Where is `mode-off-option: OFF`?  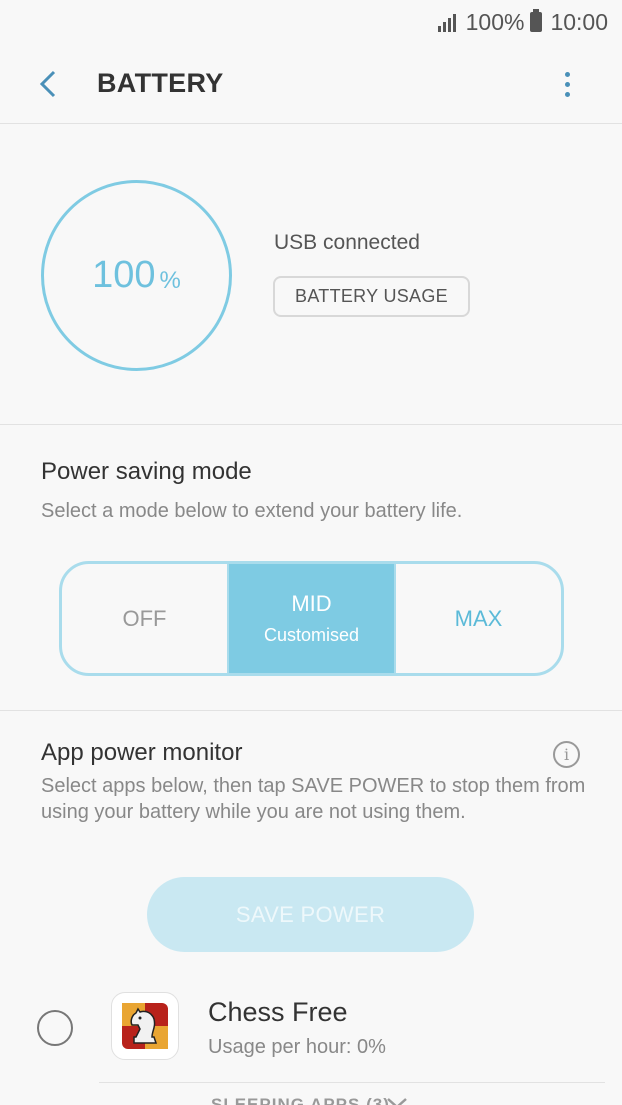
mode-off-option: OFF is located at coordinates (144, 618).